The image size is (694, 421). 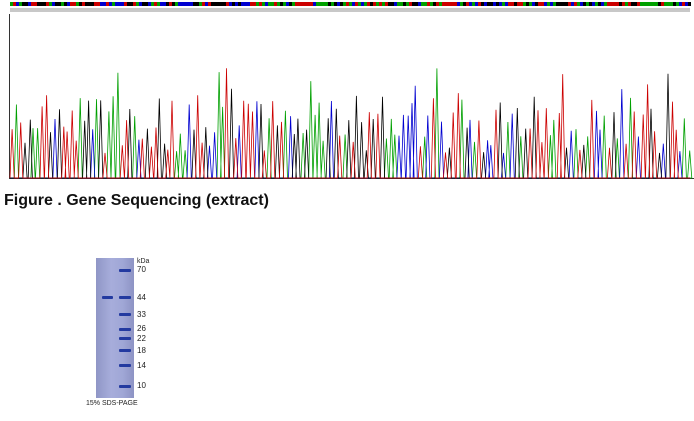 What do you see at coordinates (136, 200) in the screenshot?
I see `figure-caption: Figure . Gene Sequencing (extract)` at bounding box center [136, 200].